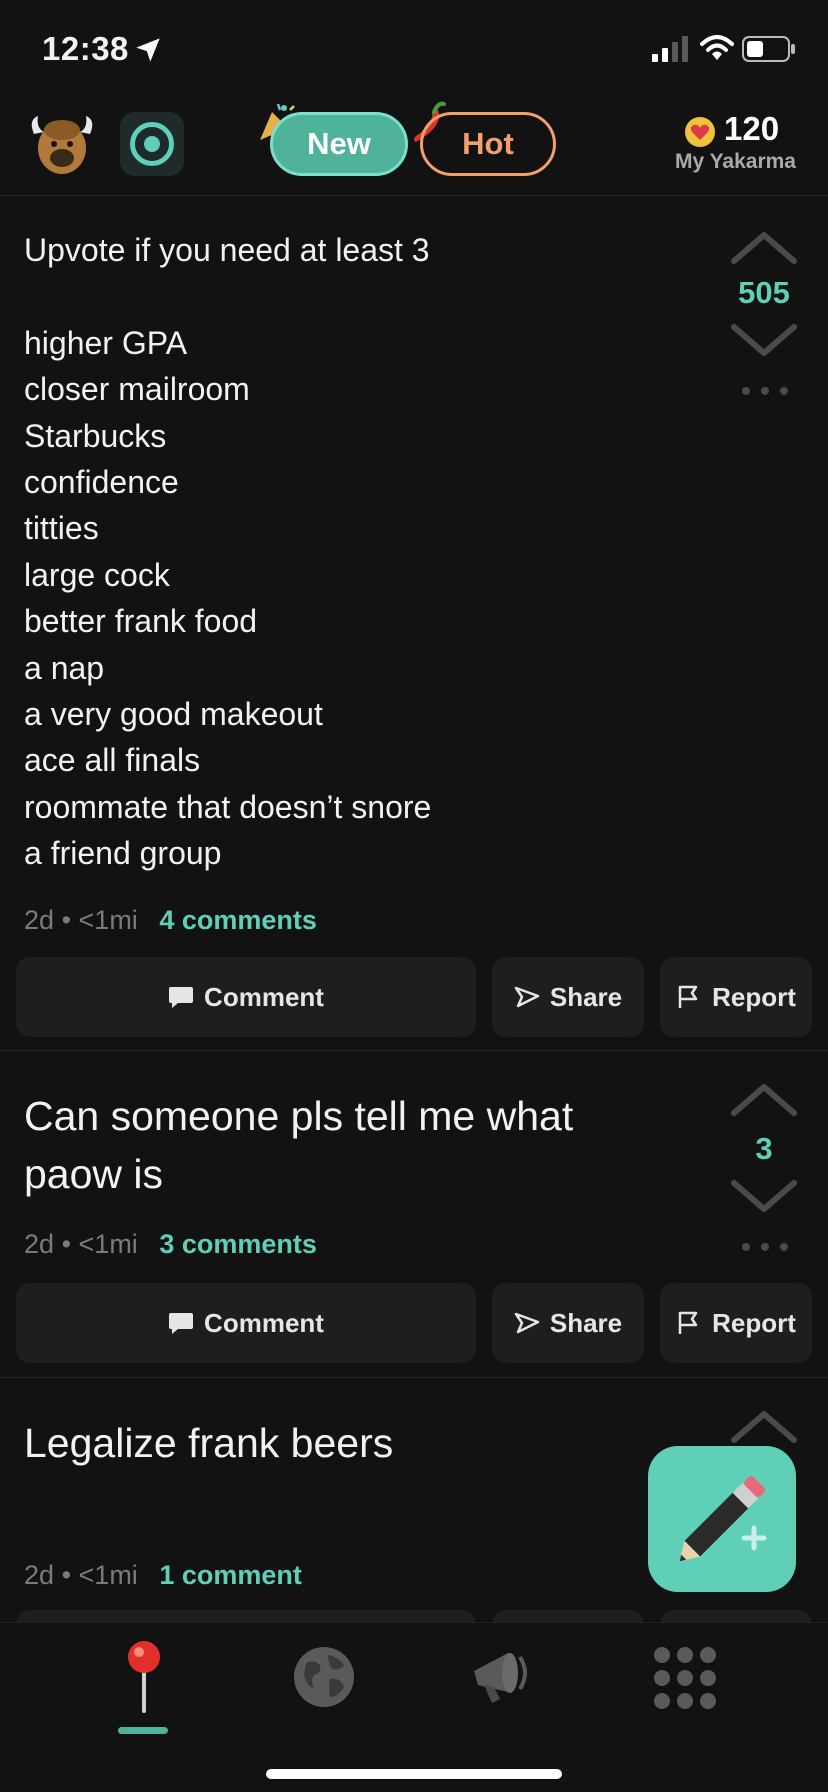 This screenshot has width=828, height=1792. Describe the element at coordinates (152, 144) in the screenshot. I see `herd-logo` at that location.